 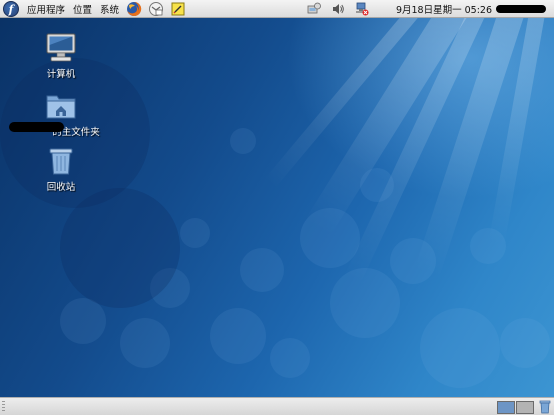 I want to click on bottom-panel, so click(x=277, y=406).